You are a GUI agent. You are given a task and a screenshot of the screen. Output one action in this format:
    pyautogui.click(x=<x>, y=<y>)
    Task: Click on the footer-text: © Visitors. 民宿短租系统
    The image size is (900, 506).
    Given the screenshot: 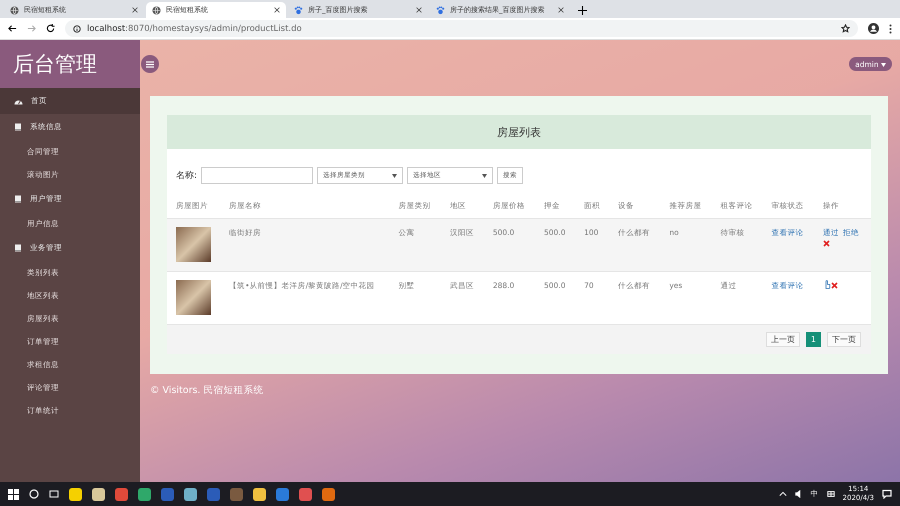 What is the action you would take?
    pyautogui.click(x=207, y=390)
    